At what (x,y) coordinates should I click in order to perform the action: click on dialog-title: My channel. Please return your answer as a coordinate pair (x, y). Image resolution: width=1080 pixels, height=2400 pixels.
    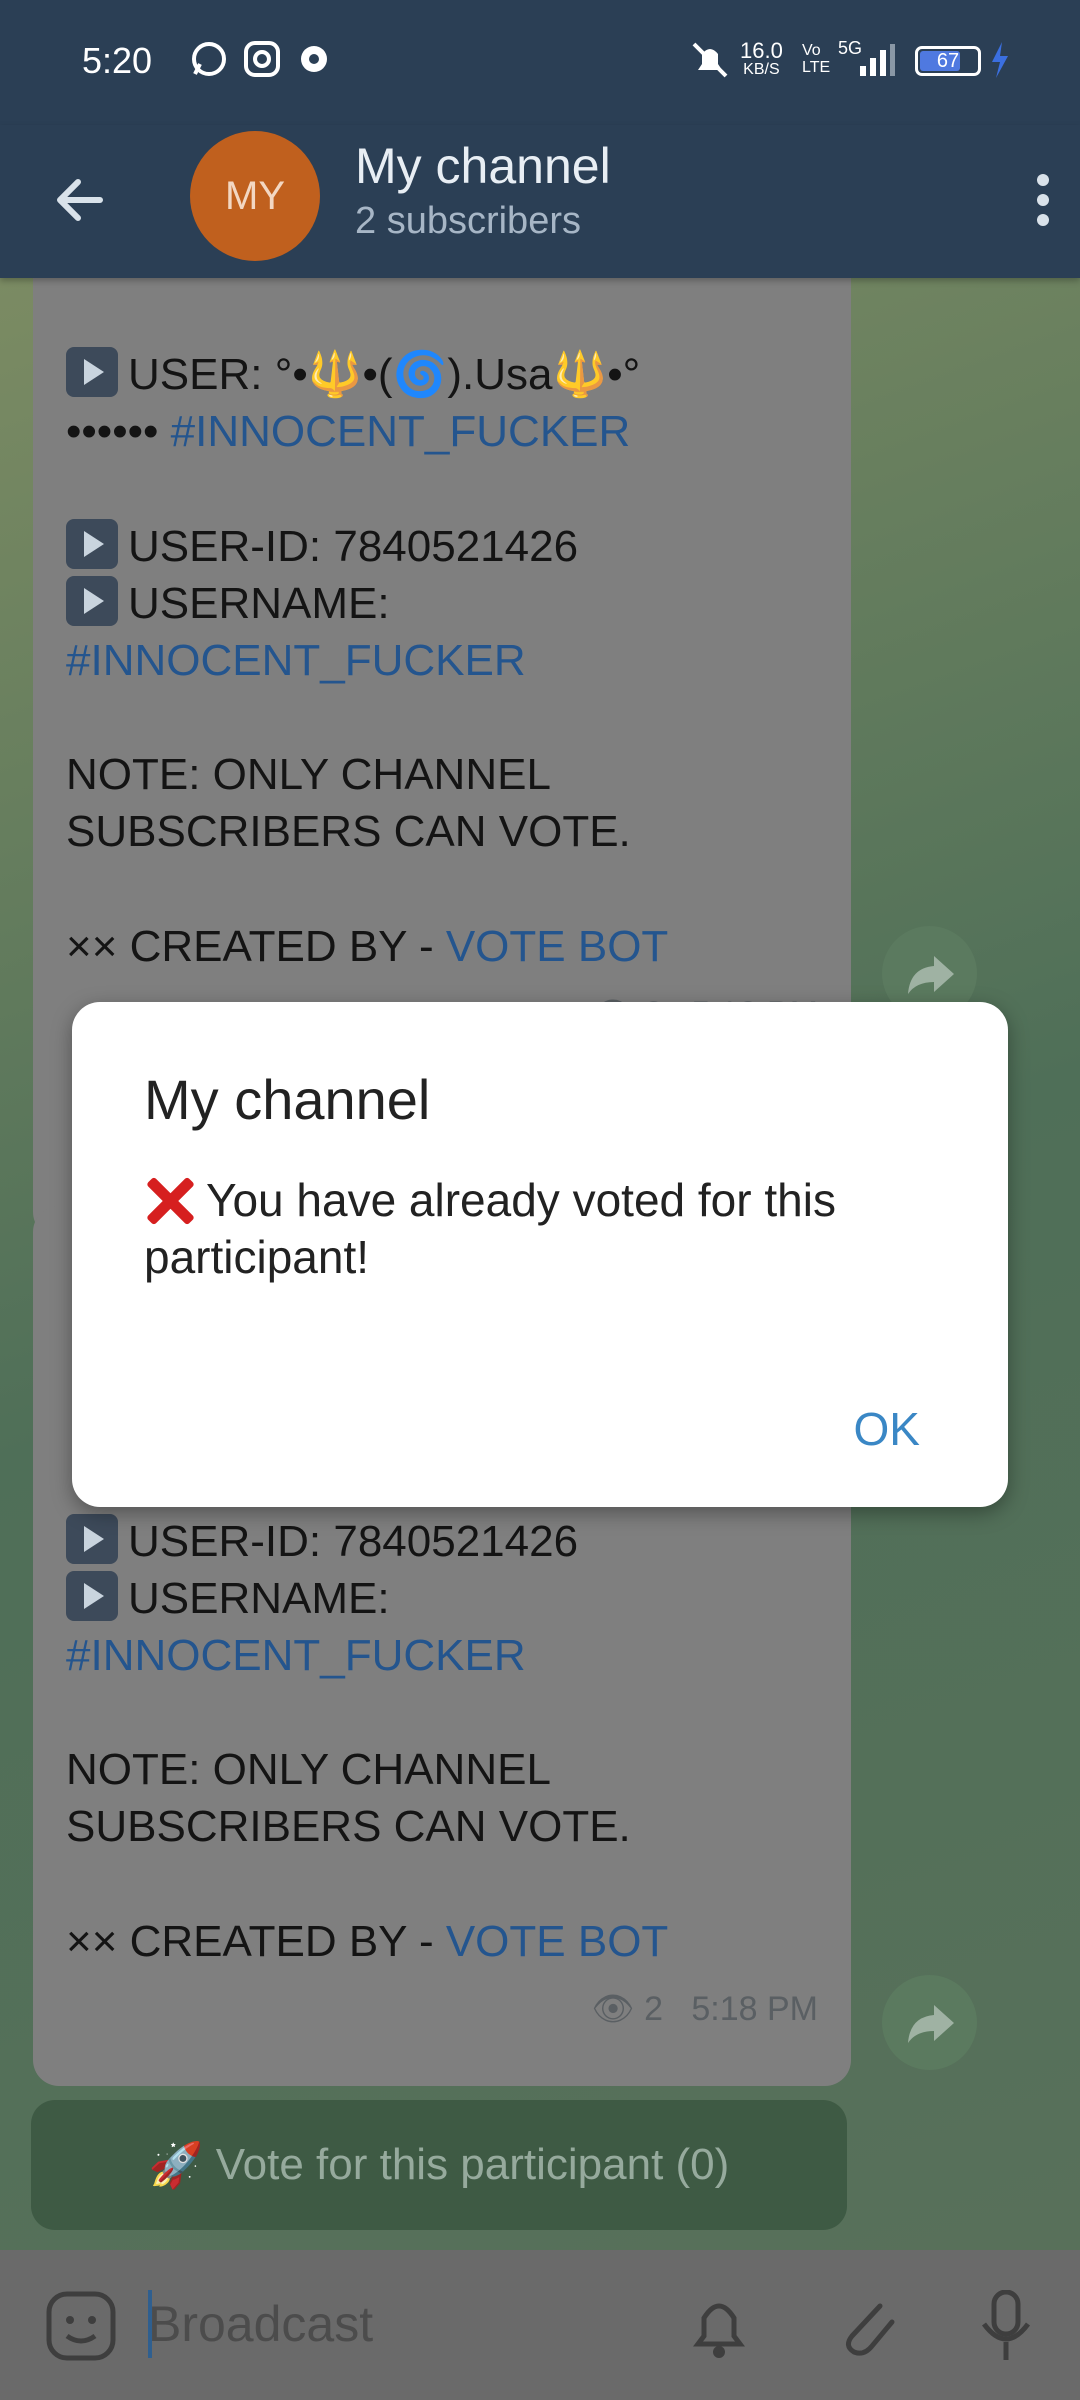
    Looking at the image, I should click on (287, 1099).